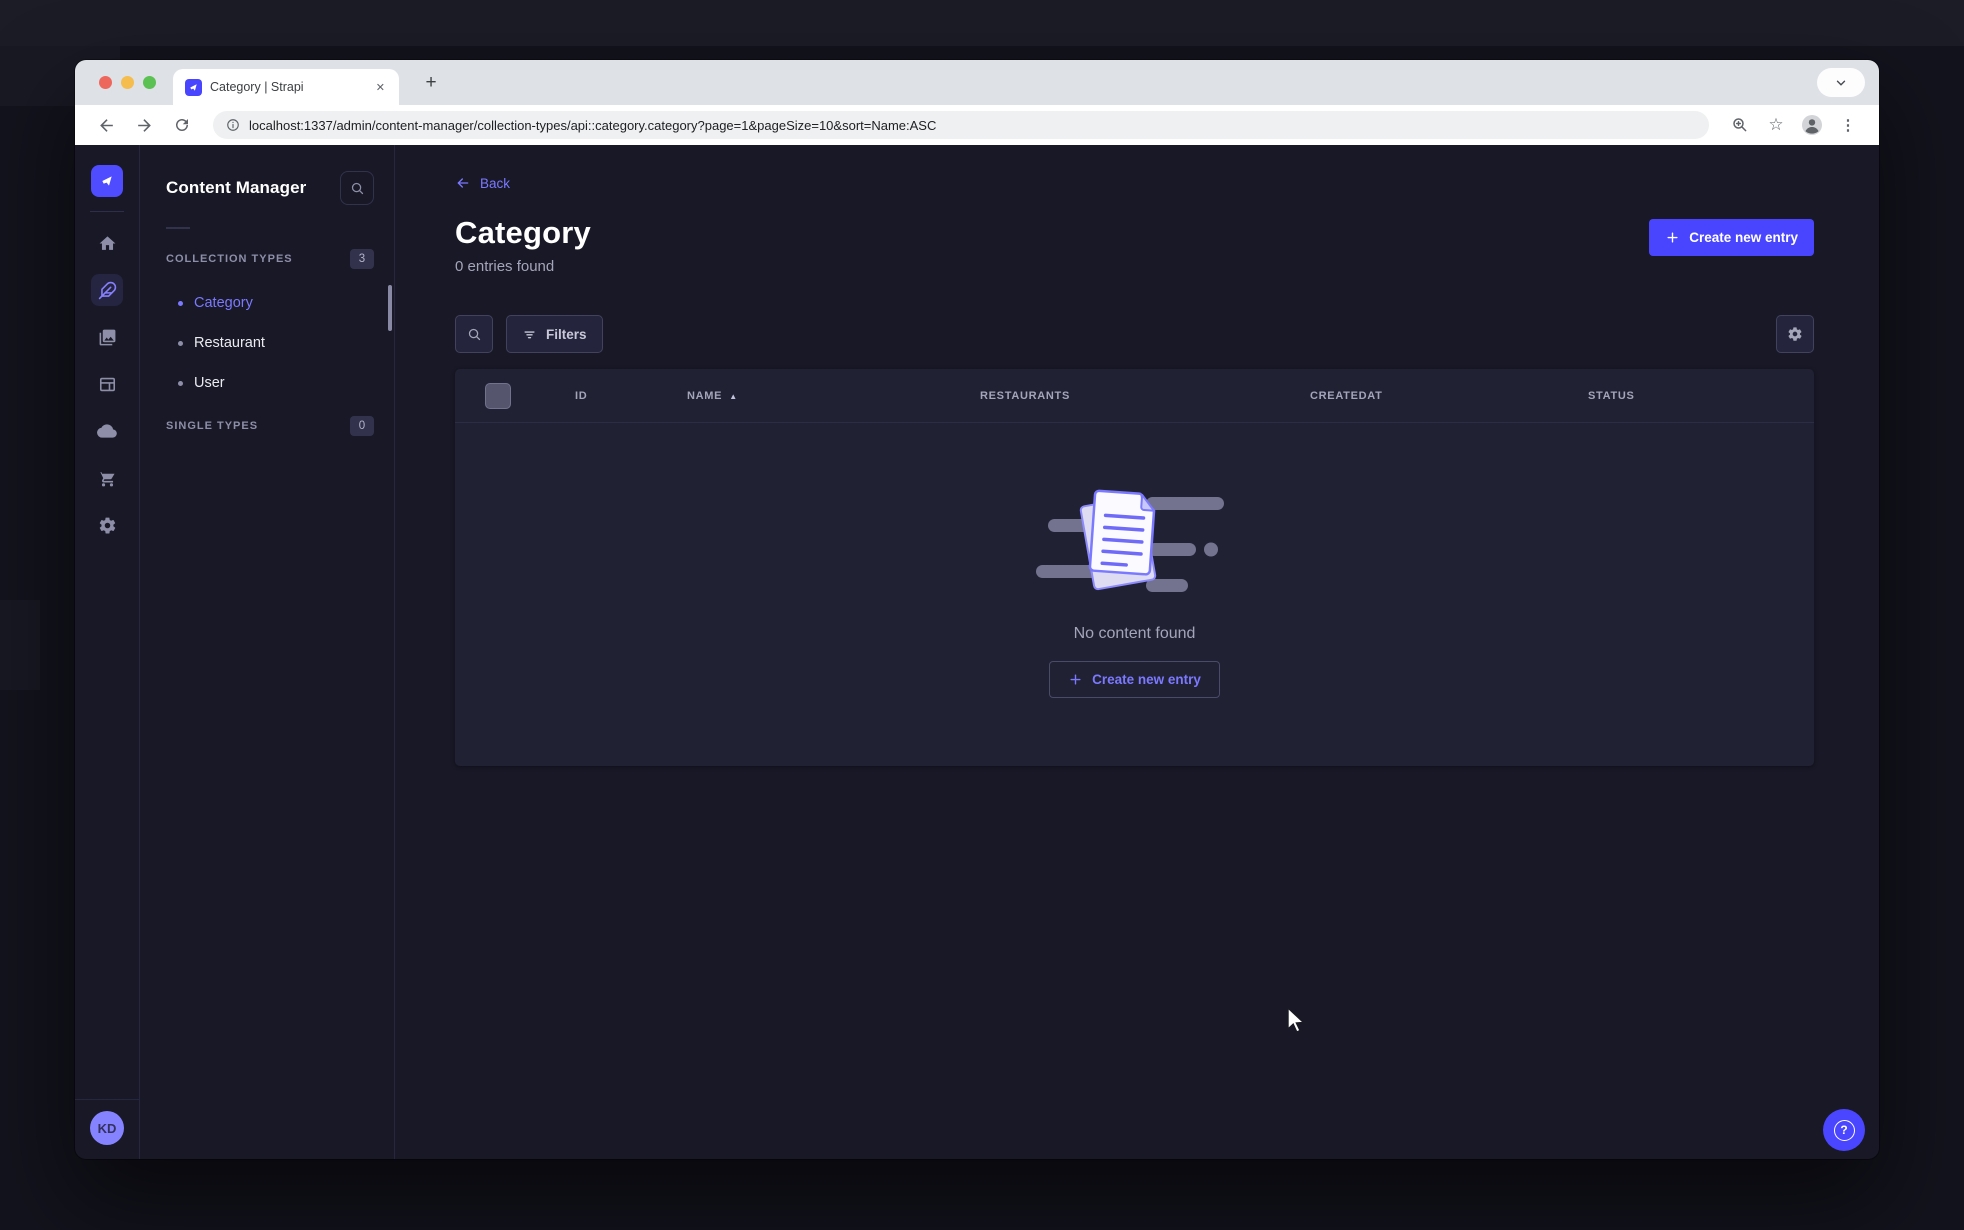 This screenshot has height=1230, width=1964. I want to click on back-button, so click(106, 125).